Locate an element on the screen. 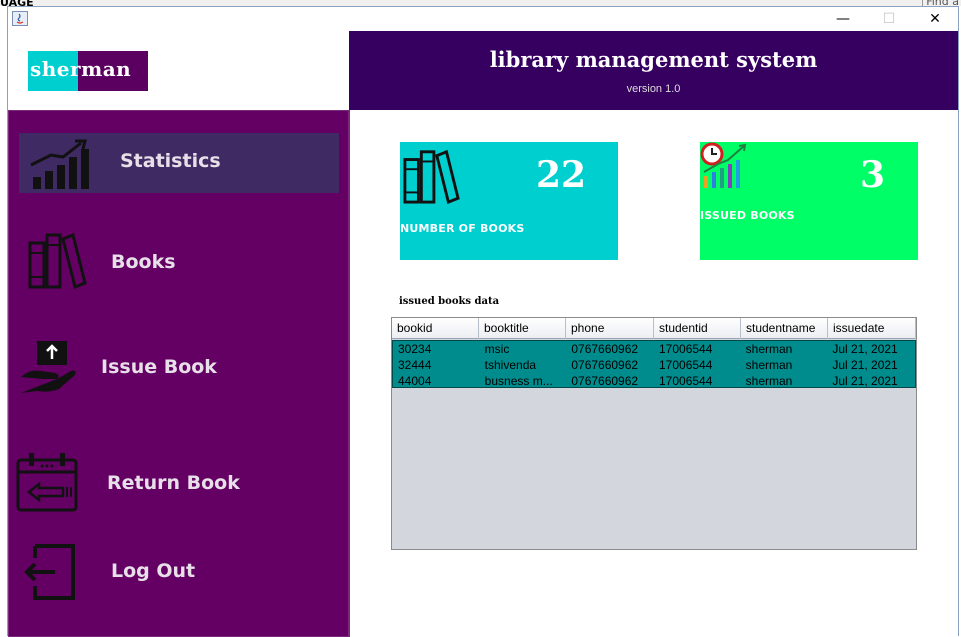 Image resolution: width=961 pixels, height=637 pixels. sidebar-item-label: Return Book is located at coordinates (173, 483).